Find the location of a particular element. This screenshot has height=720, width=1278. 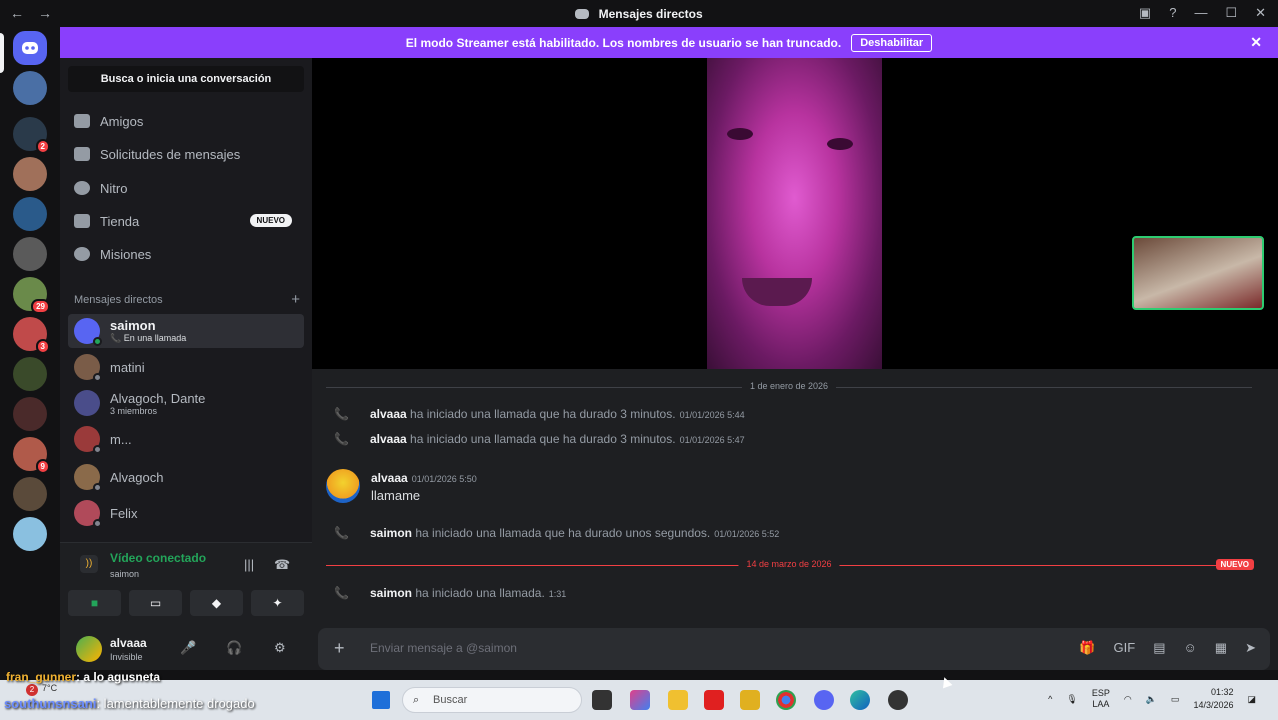

chrome-icon is located at coordinates (786, 700).